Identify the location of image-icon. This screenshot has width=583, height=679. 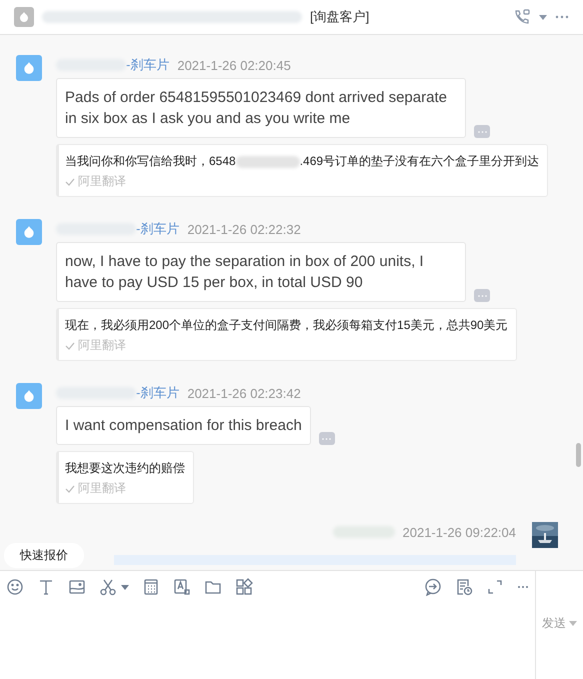
(77, 587).